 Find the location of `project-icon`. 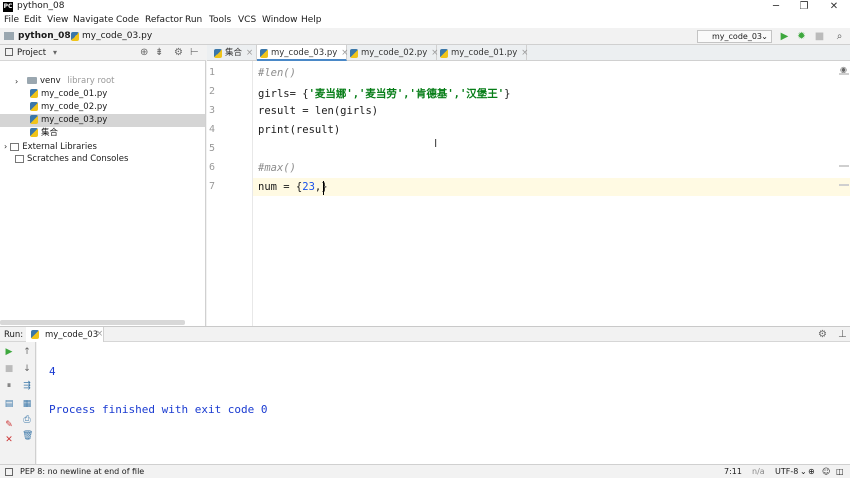

project-icon is located at coordinates (9, 52).